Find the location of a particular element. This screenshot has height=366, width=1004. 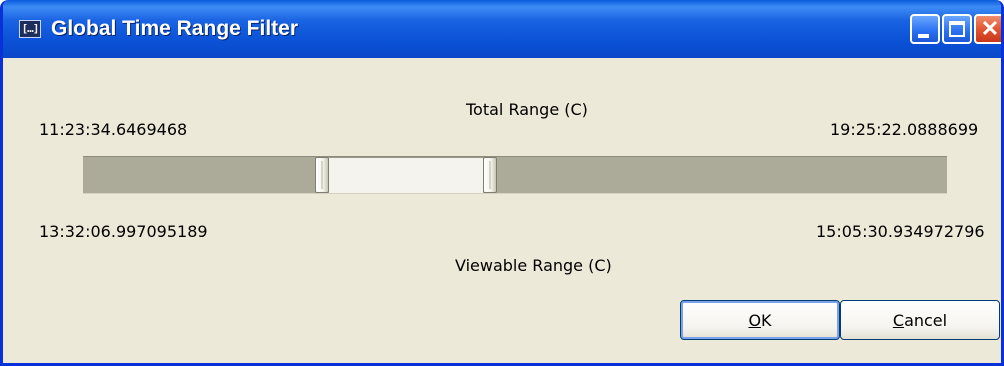

range-start-handle is located at coordinates (322, 175).